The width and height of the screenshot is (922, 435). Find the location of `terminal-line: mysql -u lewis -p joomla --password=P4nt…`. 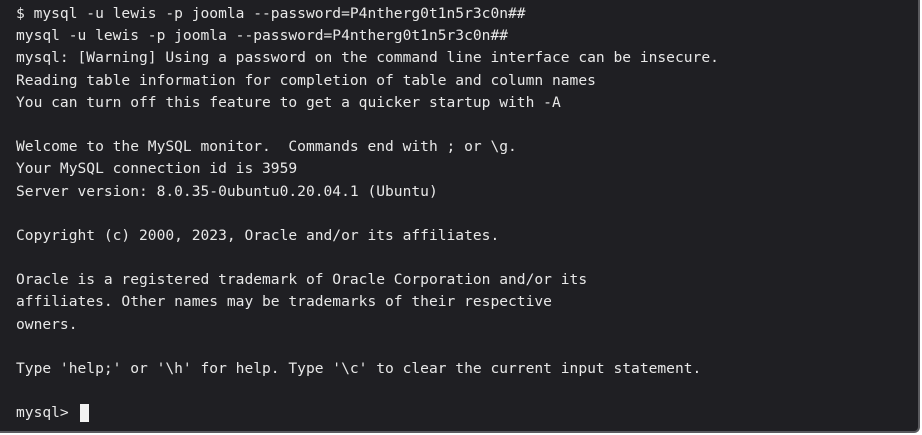

terminal-line: mysql -u lewis -p joomla --password=P4nt… is located at coordinates (262, 36).